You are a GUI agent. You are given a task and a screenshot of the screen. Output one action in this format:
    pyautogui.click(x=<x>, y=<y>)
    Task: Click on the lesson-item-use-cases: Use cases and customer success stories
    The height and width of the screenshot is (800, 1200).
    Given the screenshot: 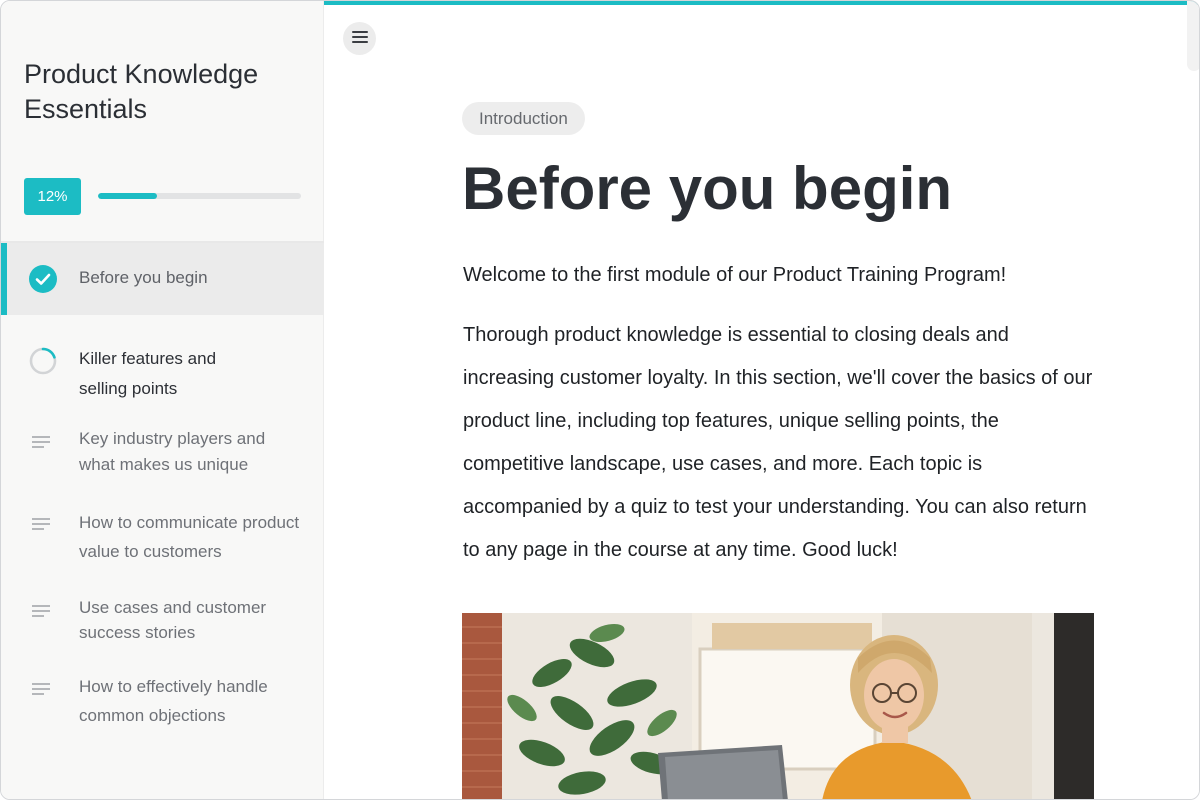 What is the action you would take?
    pyautogui.click(x=162, y=624)
    